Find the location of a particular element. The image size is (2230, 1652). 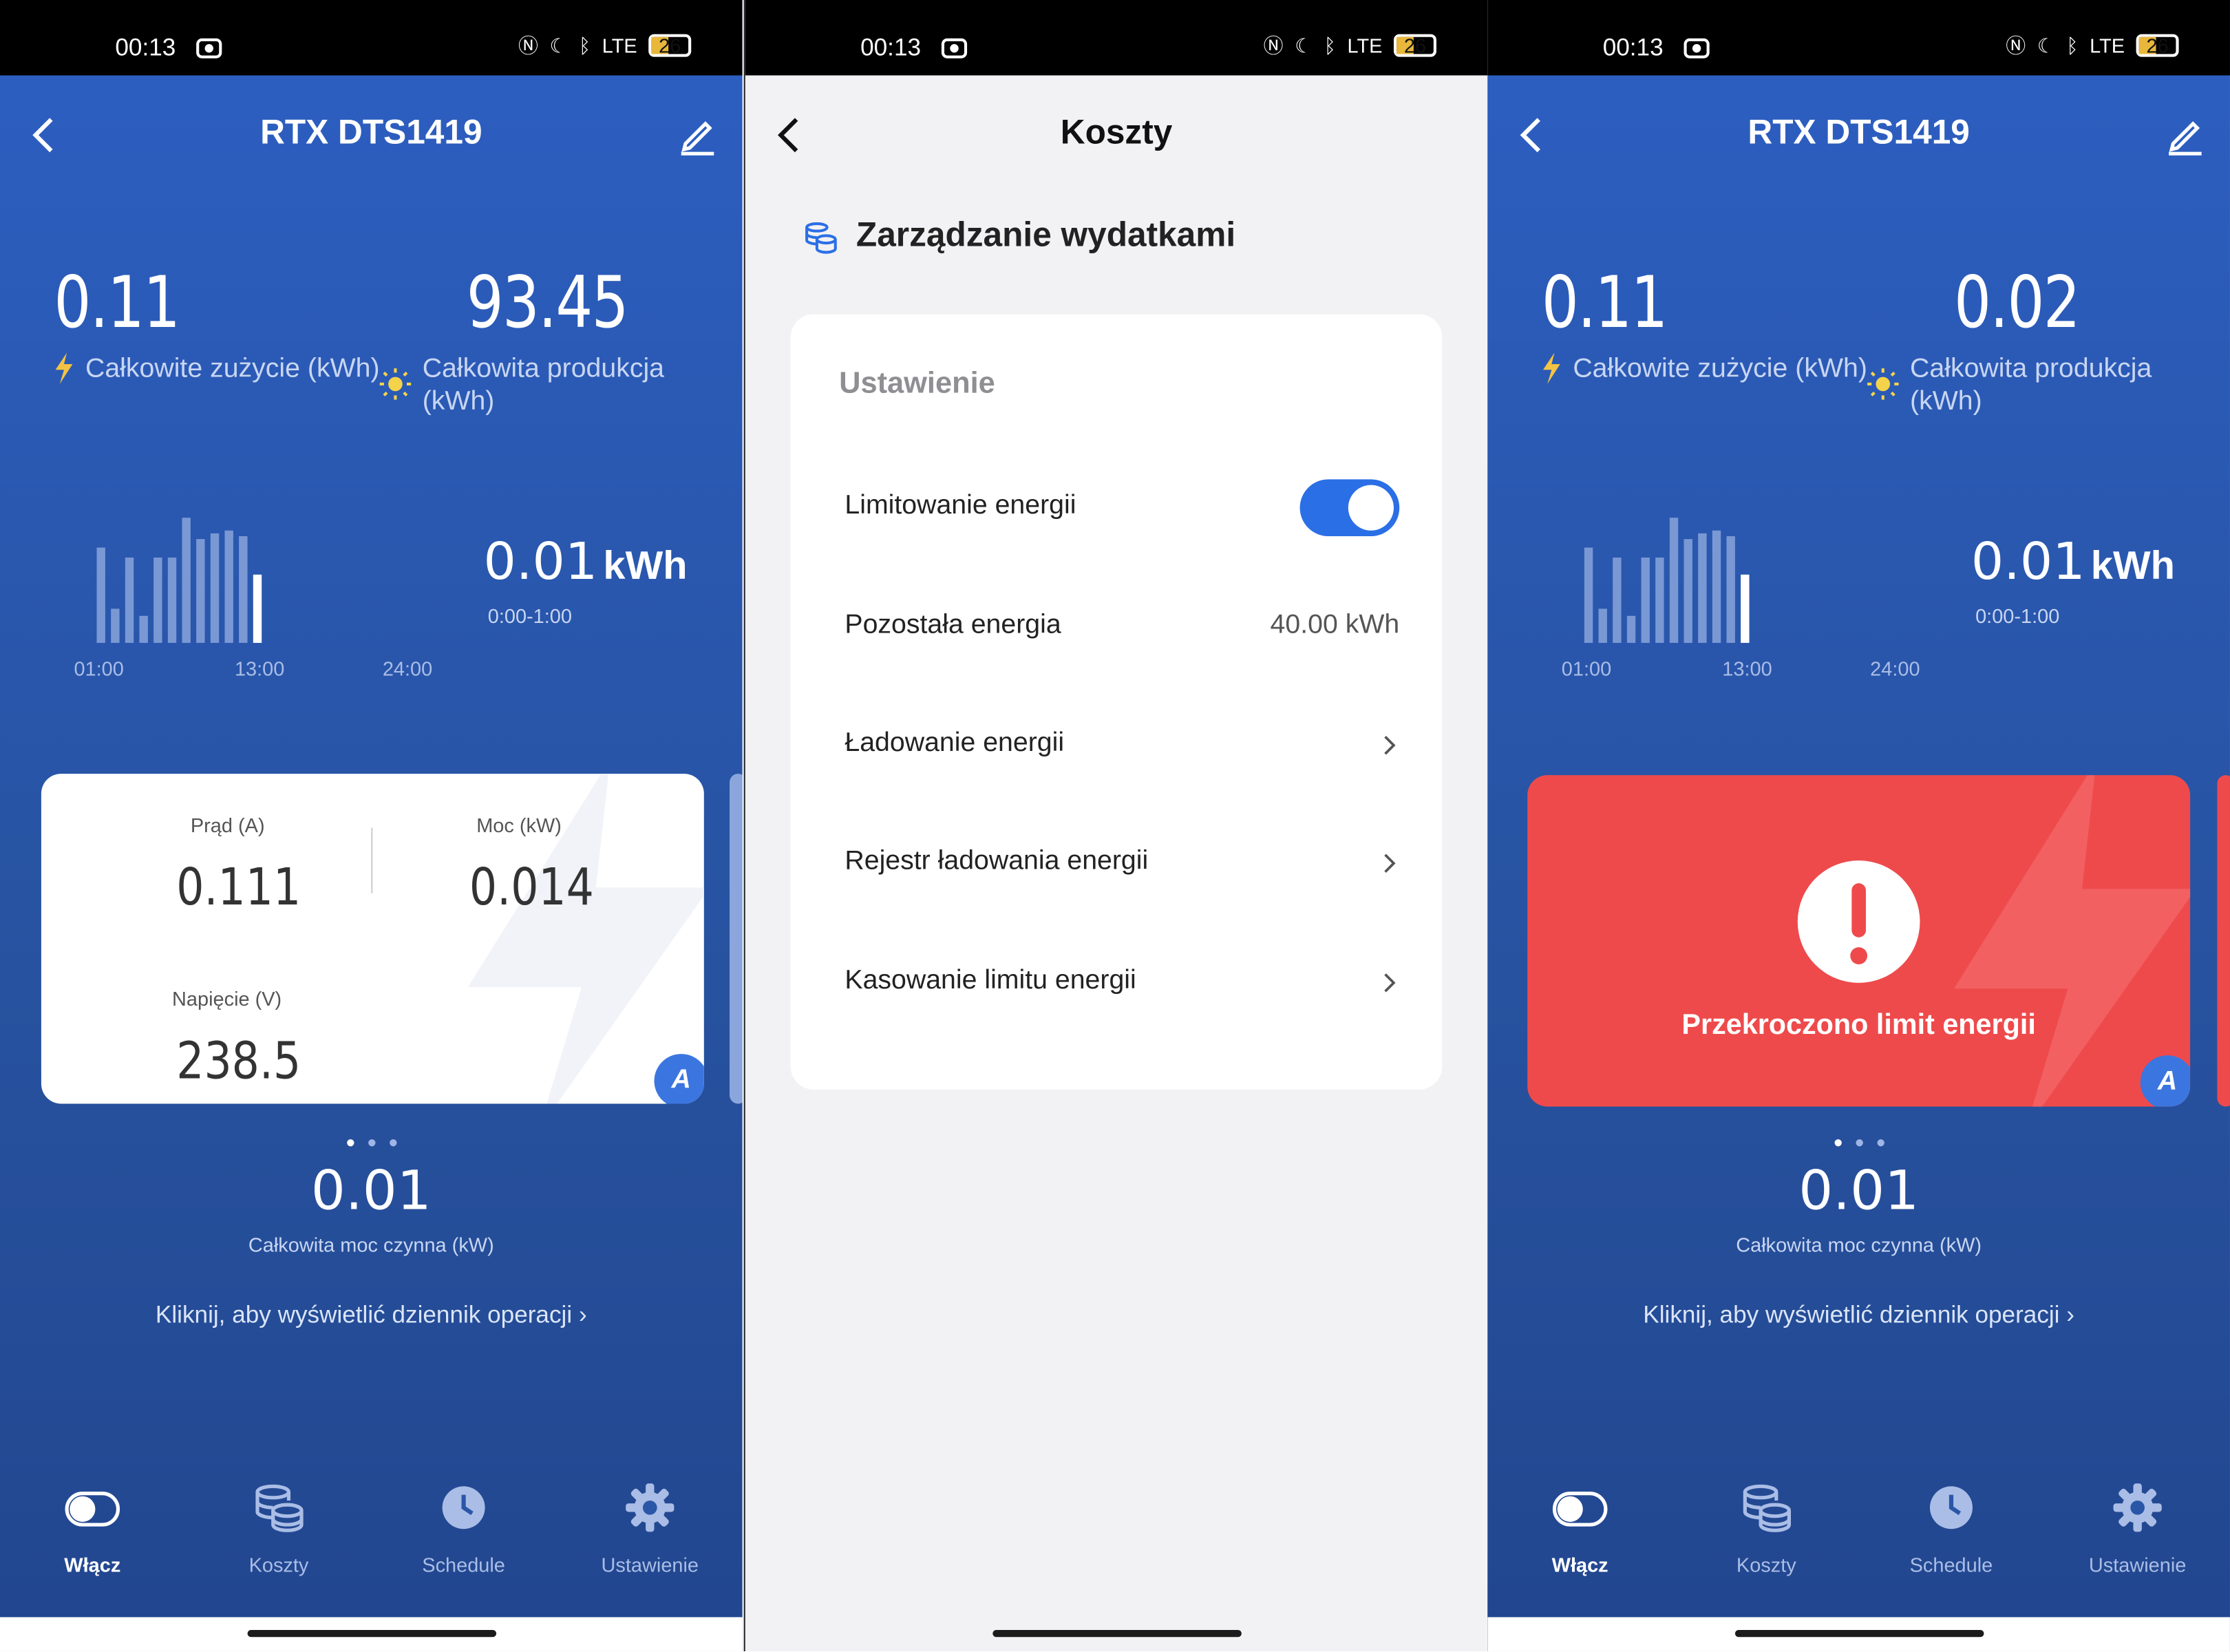

limit-exceeded-card: Przekroczono limit energii A is located at coordinates (1859, 941).